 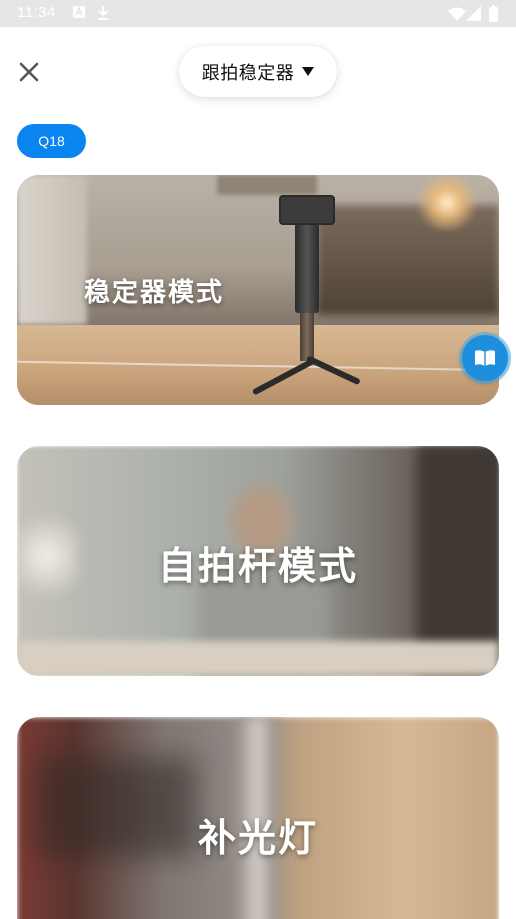 I want to click on mode-card-label: 稳定器模式, so click(x=154, y=293).